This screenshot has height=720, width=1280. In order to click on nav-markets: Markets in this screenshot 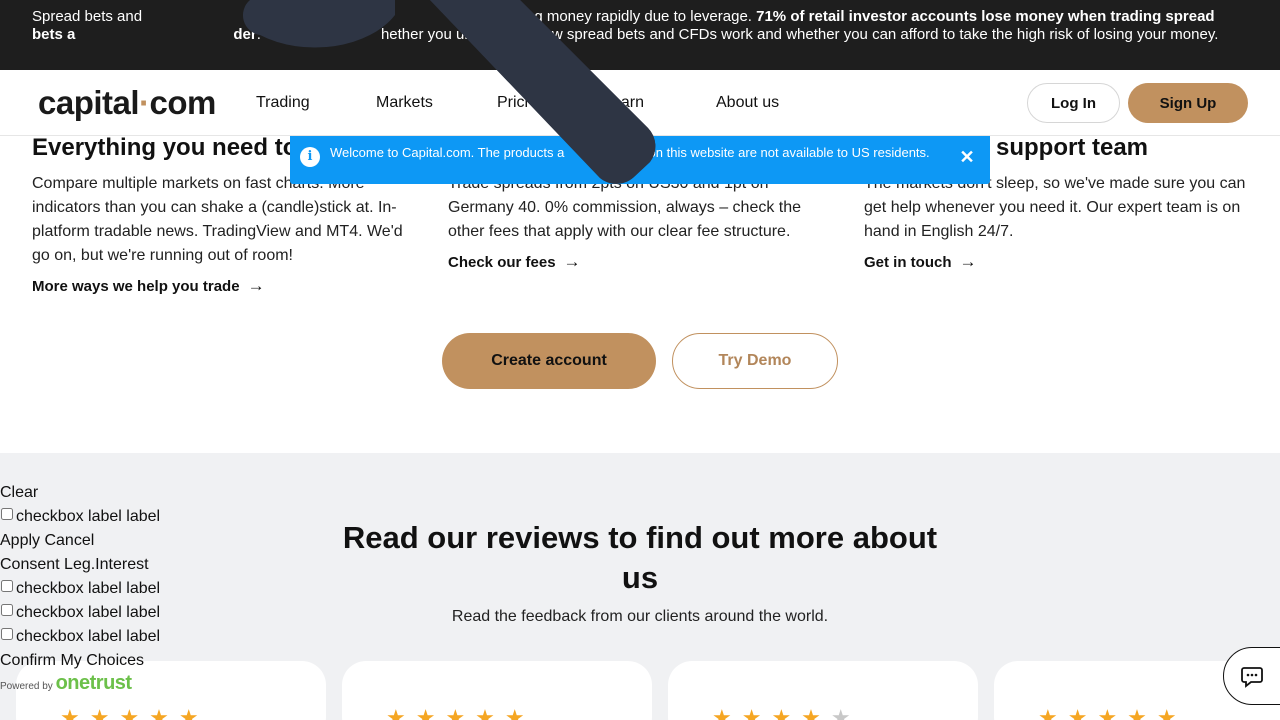, I will do `click(404, 103)`.